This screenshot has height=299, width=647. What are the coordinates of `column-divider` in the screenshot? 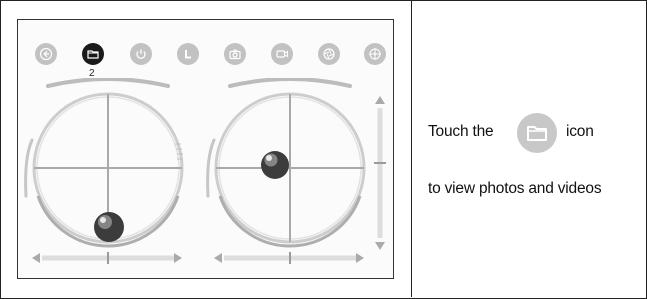 It's located at (411, 148).